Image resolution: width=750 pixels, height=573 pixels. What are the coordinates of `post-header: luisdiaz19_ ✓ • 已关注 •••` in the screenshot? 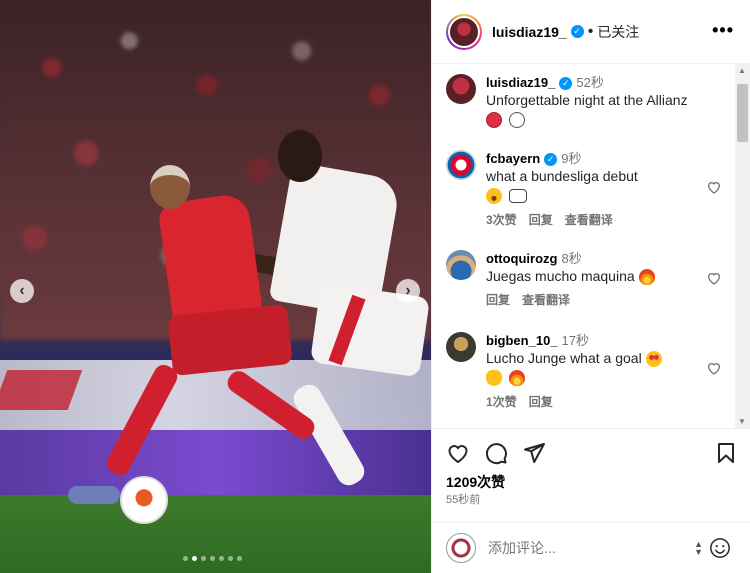 It's located at (591, 32).